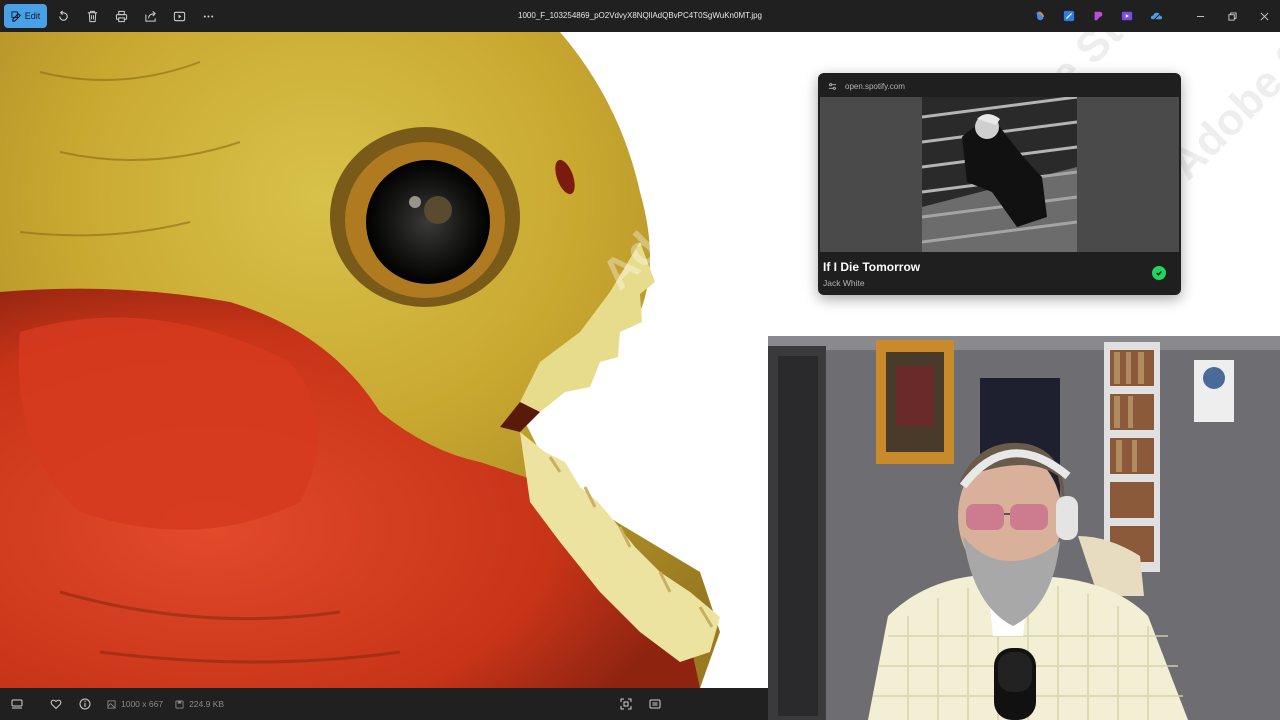 This screenshot has height=720, width=1280. I want to click on video-icon, so click(1127, 16).